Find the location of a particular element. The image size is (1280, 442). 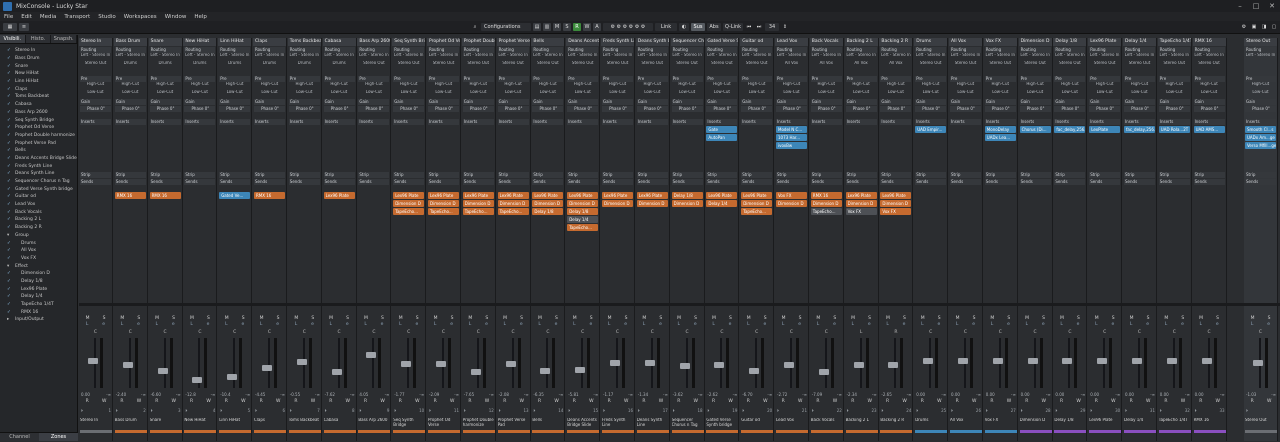

send-slot: Delay 1/8 is located at coordinates (687, 195).